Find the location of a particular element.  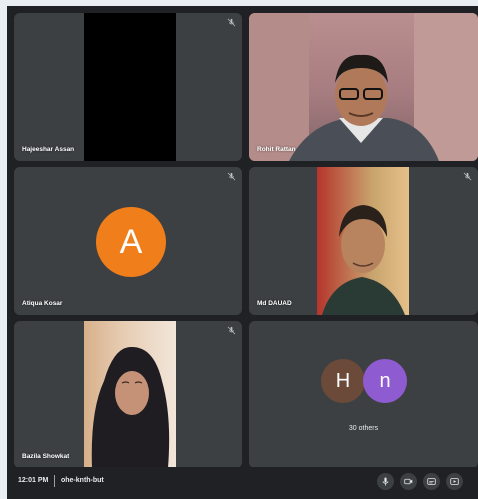

participant-tile-hajeeshar: Hajeeshar Assan is located at coordinates (128, 87).